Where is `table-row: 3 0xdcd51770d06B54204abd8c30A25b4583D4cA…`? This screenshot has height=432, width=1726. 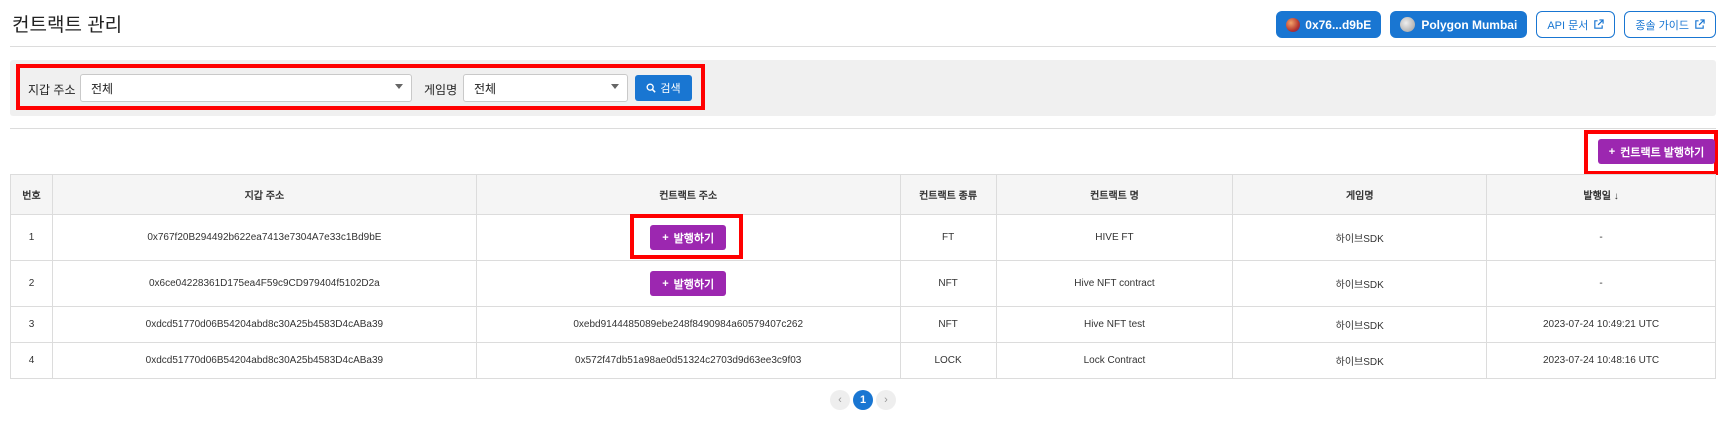 table-row: 3 0xdcd51770d06B54204abd8c30A25b4583D4cA… is located at coordinates (863, 324).